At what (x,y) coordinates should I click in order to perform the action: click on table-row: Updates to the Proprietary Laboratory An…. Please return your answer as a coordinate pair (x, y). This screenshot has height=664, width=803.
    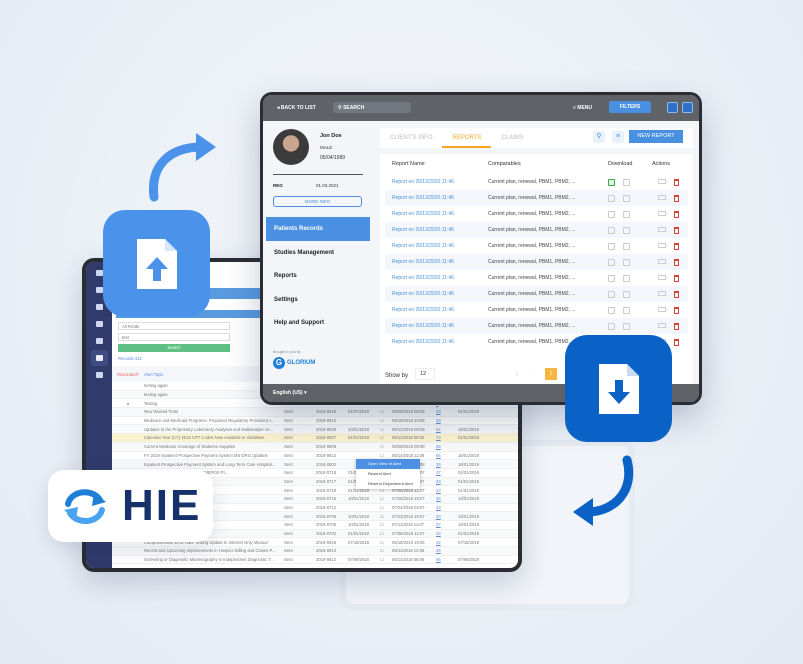
    Looking at the image, I should click on (315, 430).